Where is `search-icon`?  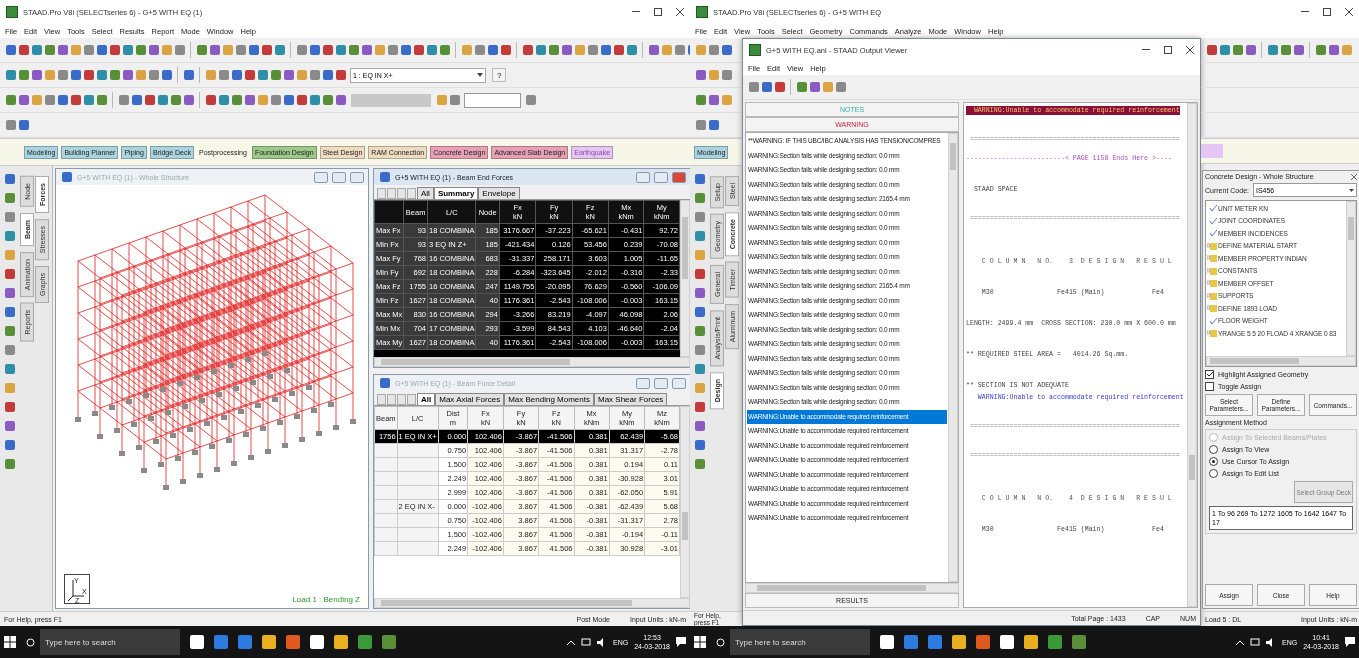
search-icon is located at coordinates (30, 642).